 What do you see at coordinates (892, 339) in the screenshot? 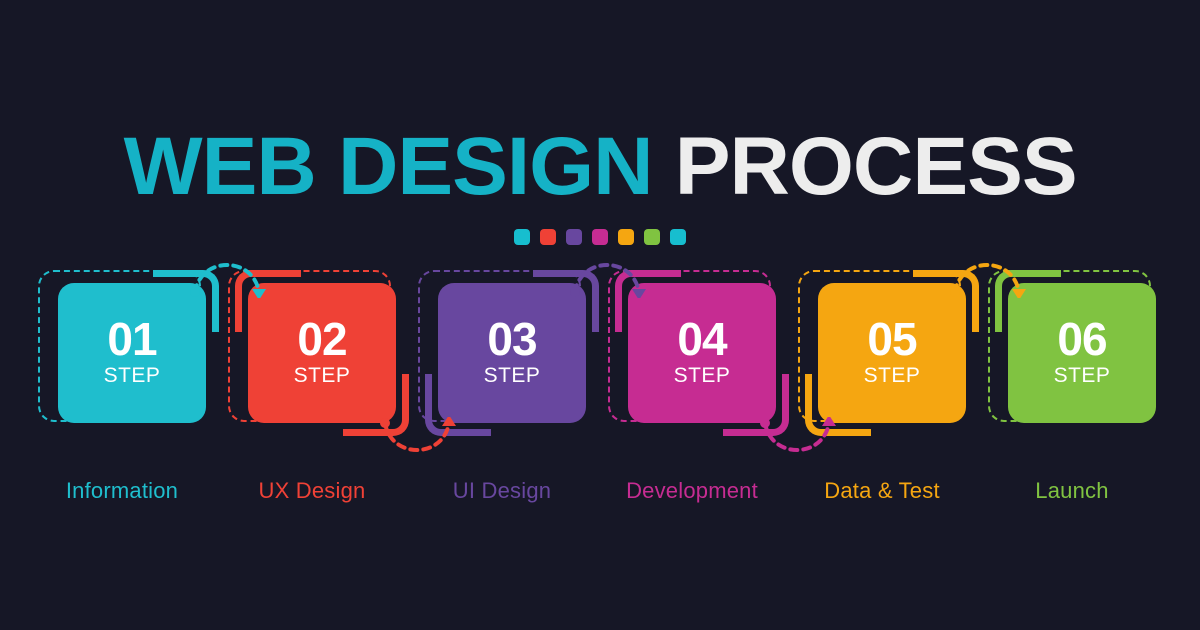
I see `step-number-05: 05` at bounding box center [892, 339].